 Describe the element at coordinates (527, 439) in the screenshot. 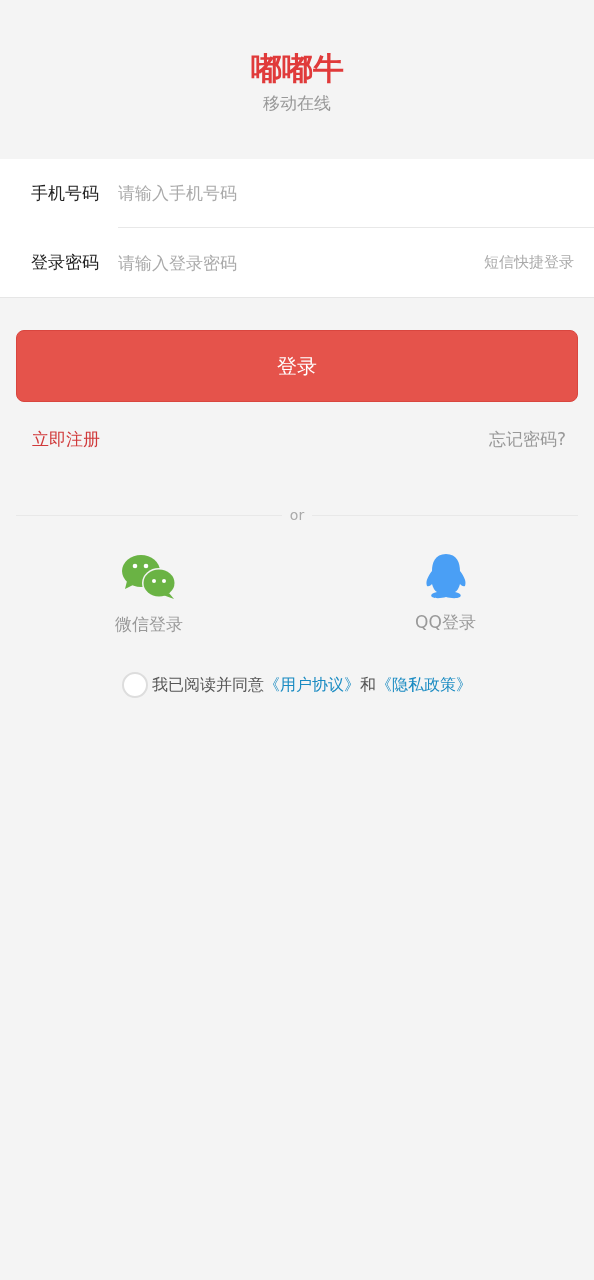

I see `forgot-password-link: 忘记密码?` at that location.